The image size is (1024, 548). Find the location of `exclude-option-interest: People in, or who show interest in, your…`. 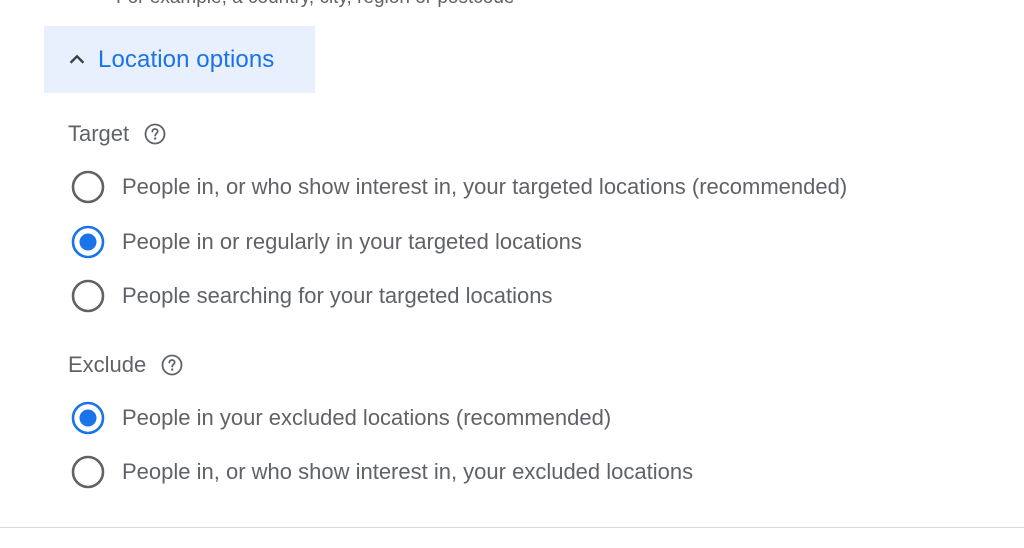

exclude-option-interest: People in, or who show interest in, your… is located at coordinates (381, 472).